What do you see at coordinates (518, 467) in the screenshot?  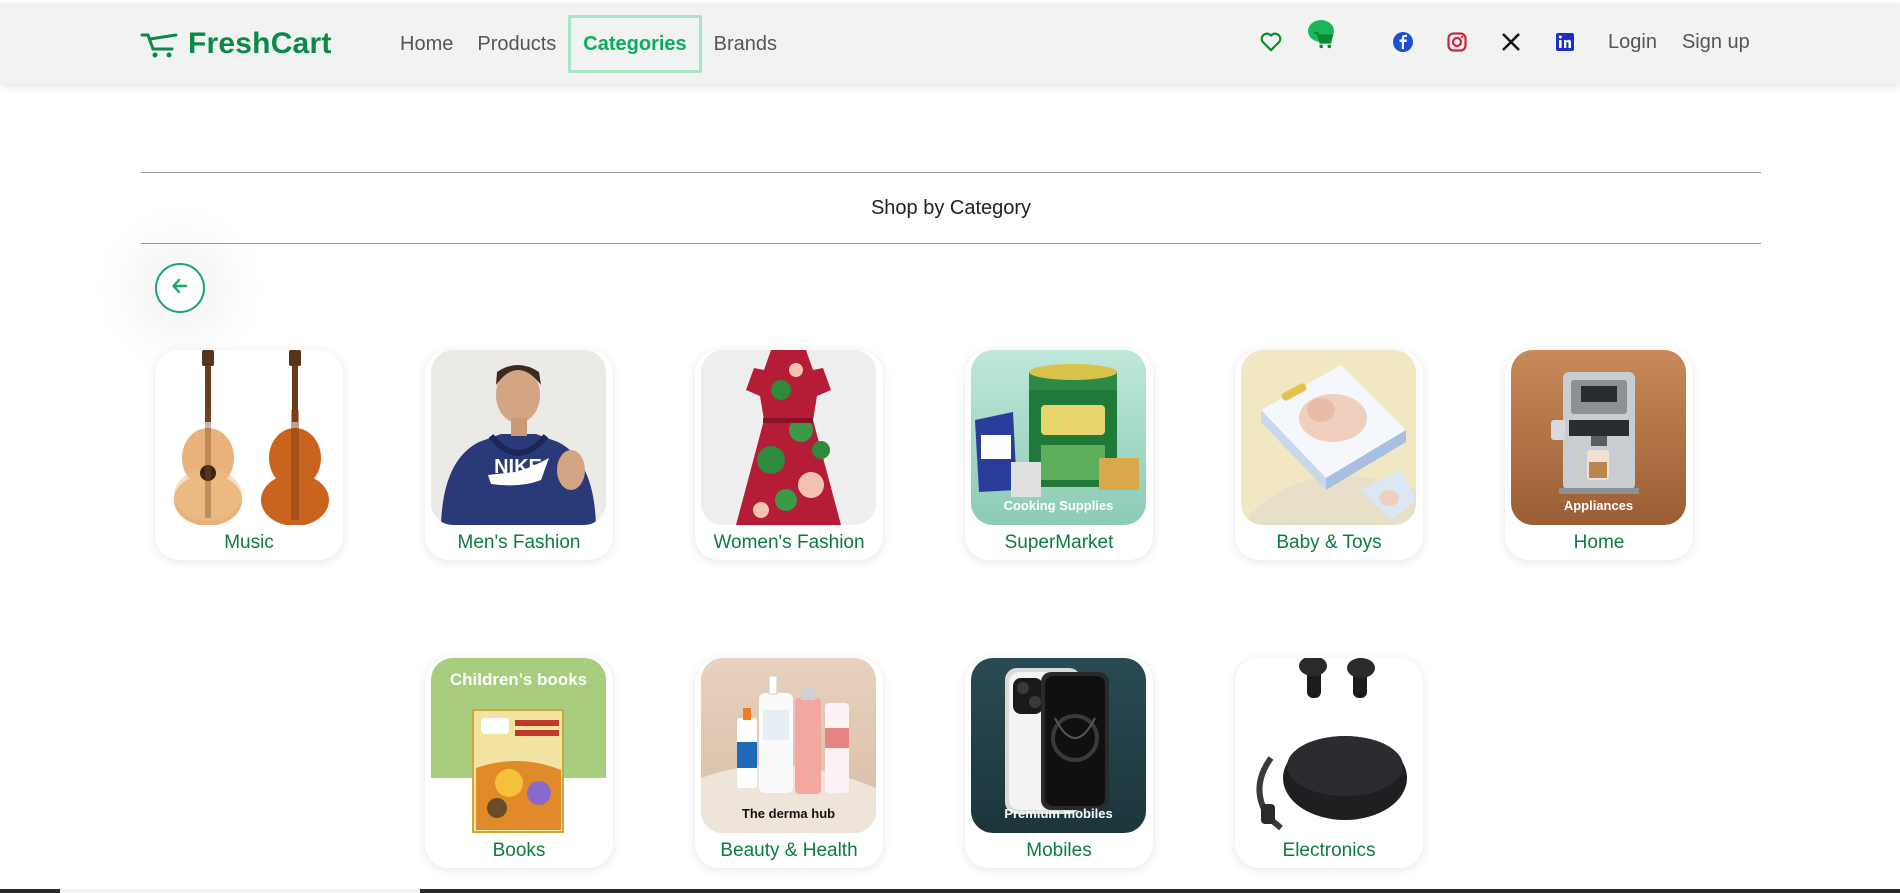 I see `svg-text: NIKE` at bounding box center [518, 467].